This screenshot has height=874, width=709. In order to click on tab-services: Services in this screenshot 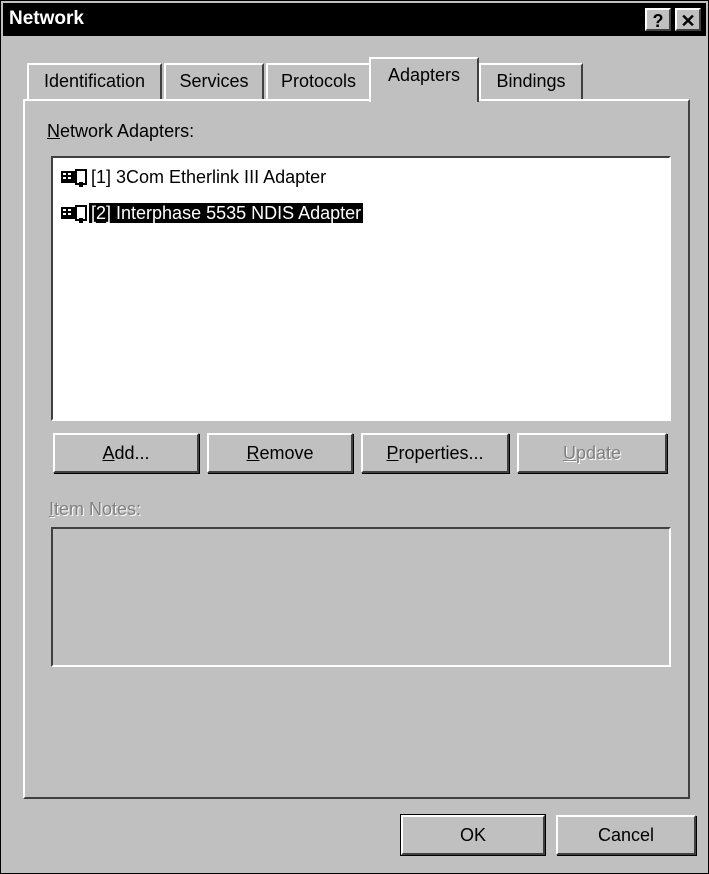, I will do `click(214, 81)`.